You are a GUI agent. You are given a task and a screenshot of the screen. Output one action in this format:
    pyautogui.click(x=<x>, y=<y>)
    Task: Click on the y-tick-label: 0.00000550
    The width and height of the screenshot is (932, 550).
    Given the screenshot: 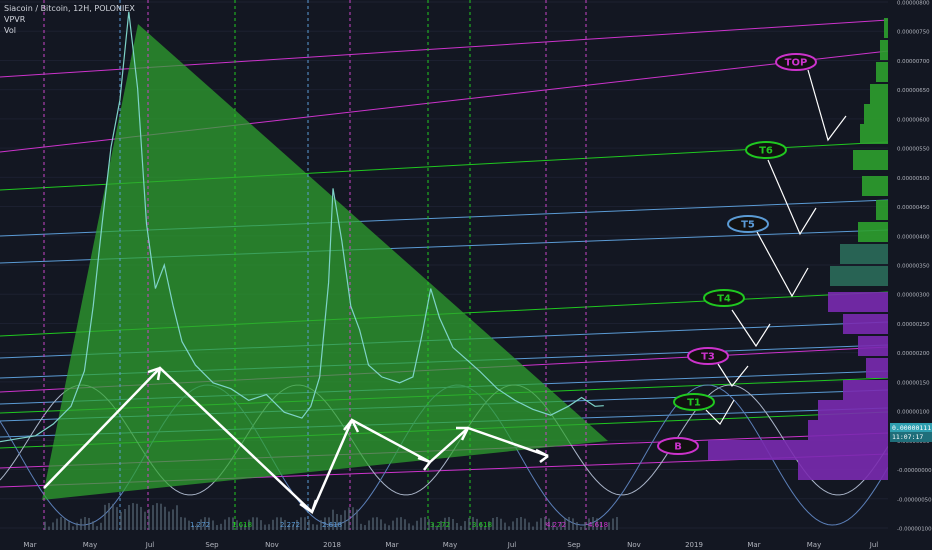 What is the action you would take?
    pyautogui.click(x=913, y=150)
    